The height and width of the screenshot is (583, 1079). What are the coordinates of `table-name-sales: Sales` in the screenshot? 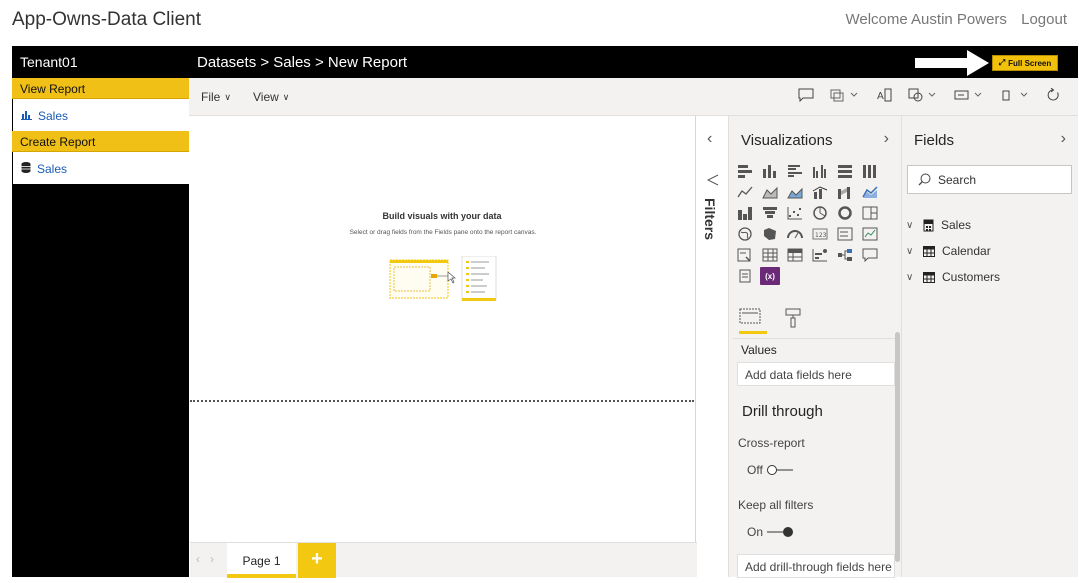 It's located at (956, 225).